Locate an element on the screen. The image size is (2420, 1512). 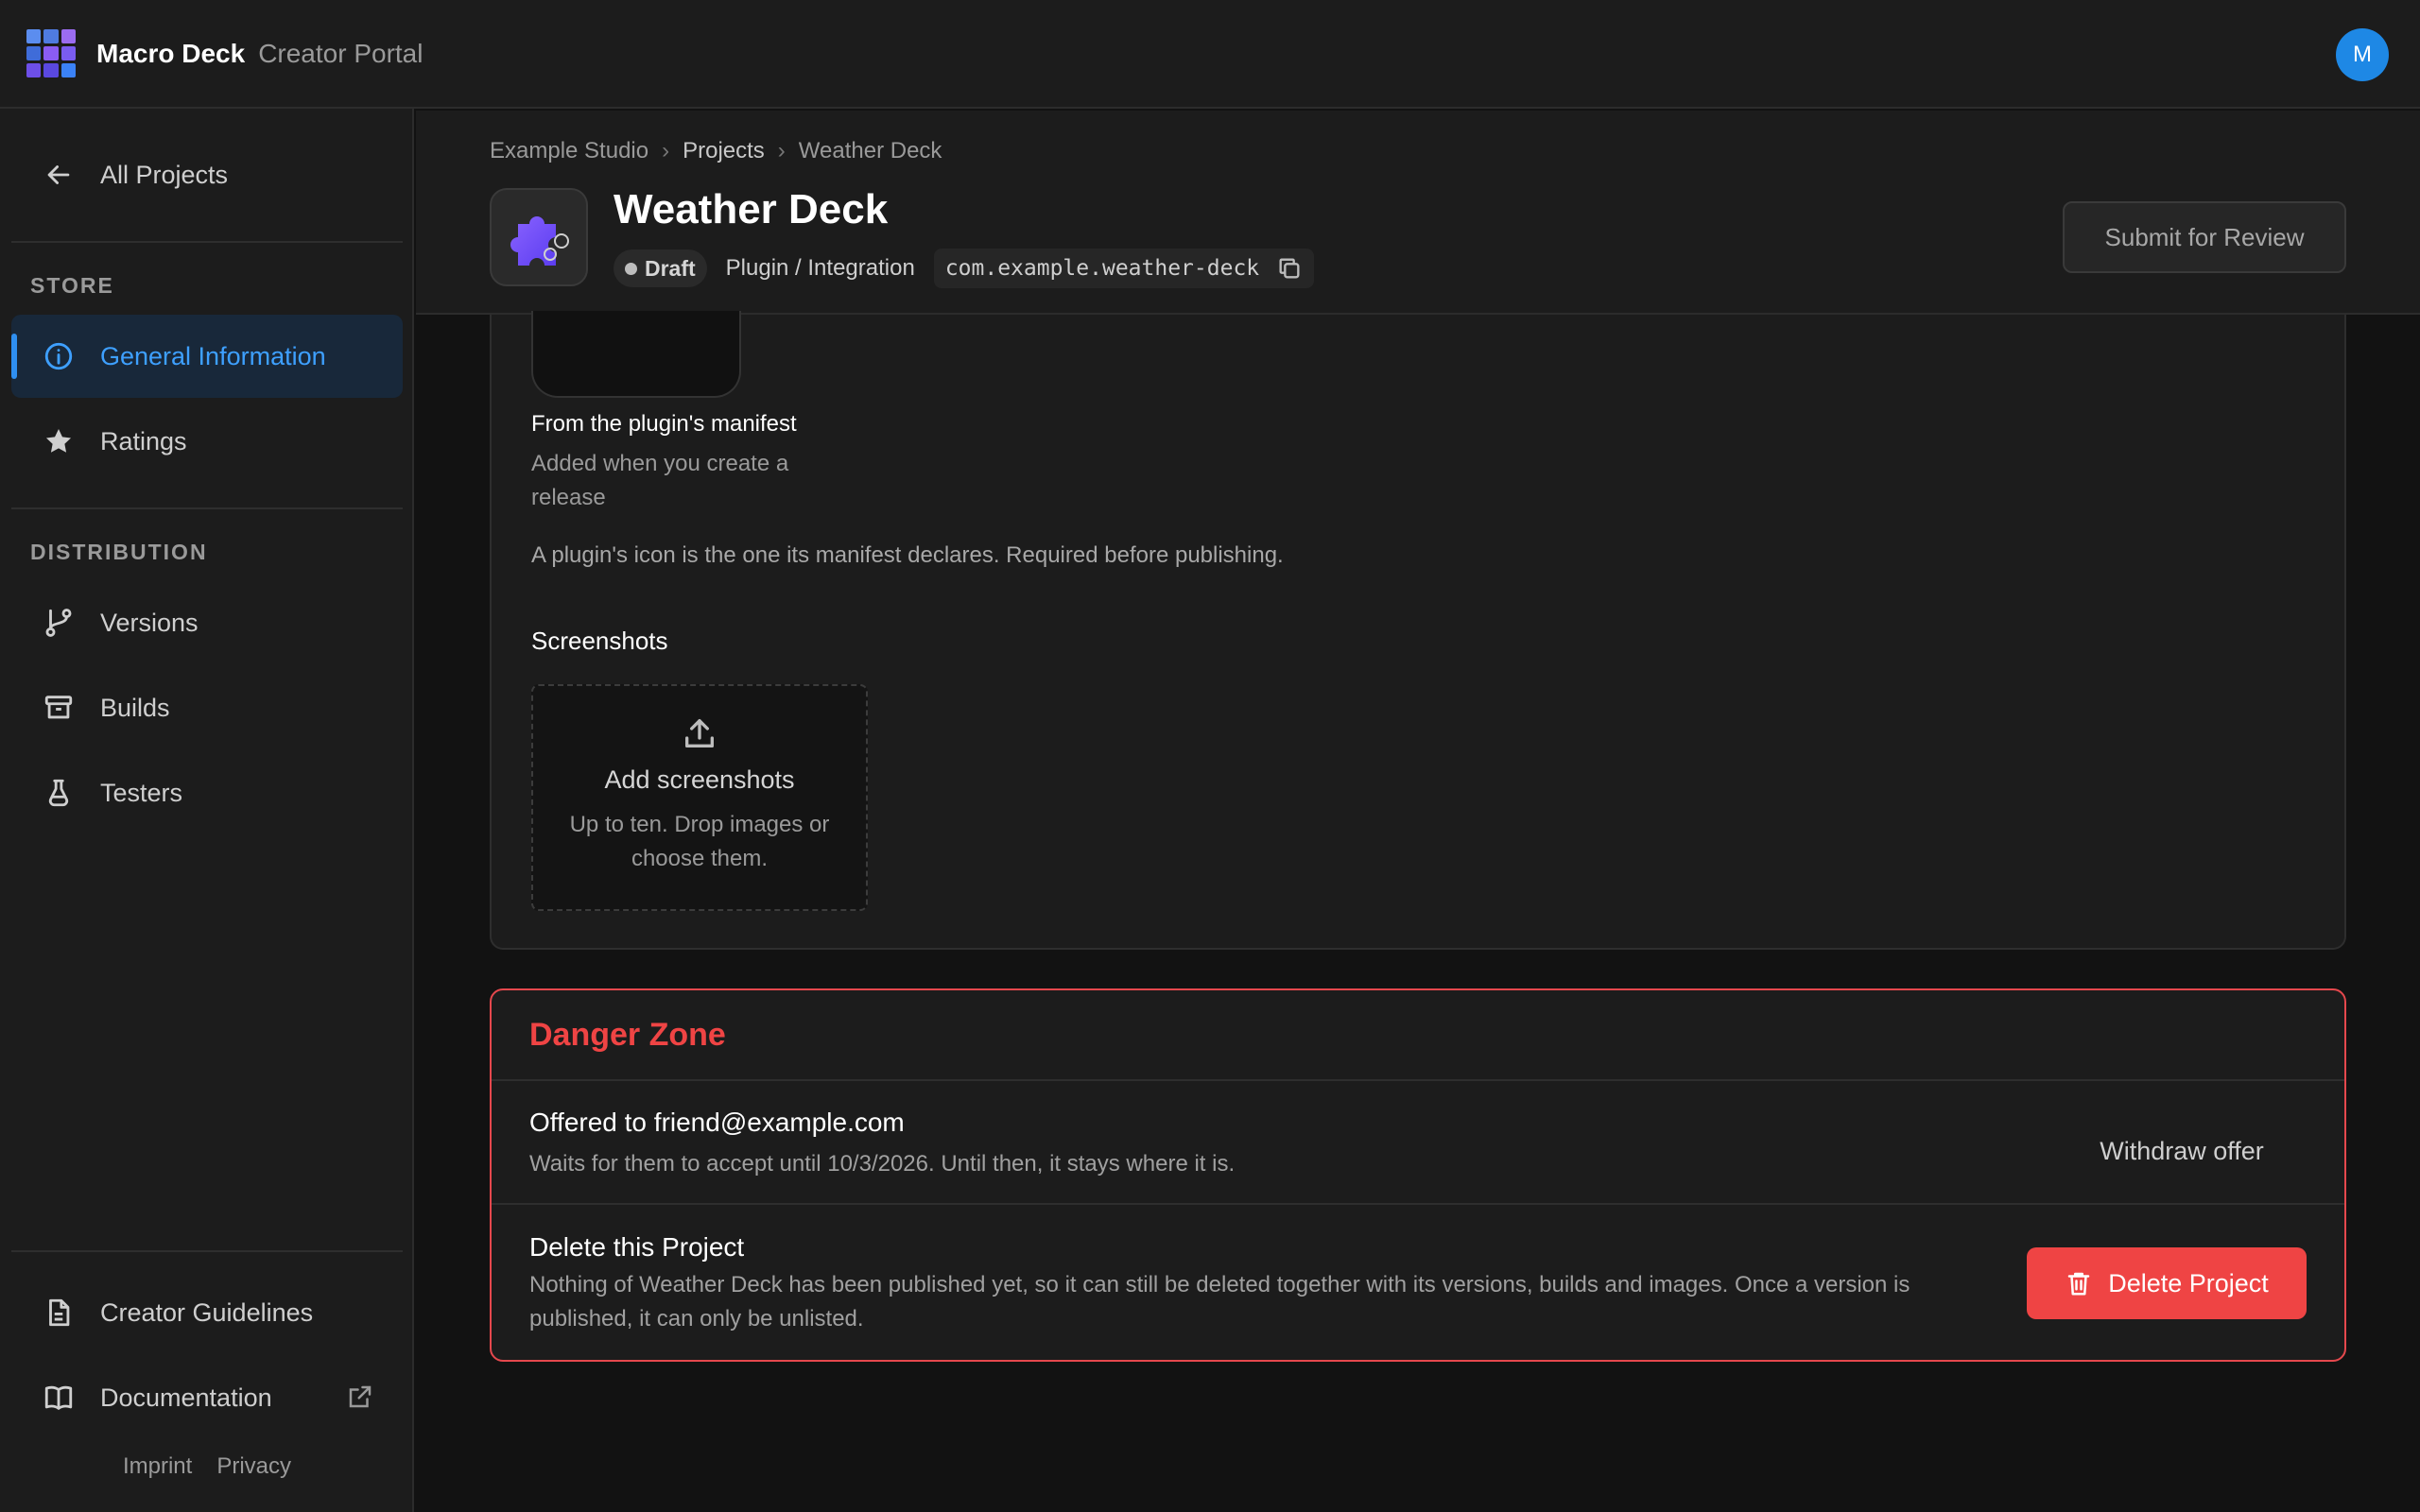
breadcrumb: Example Studio › Projects › Weather Deck is located at coordinates (716, 151).